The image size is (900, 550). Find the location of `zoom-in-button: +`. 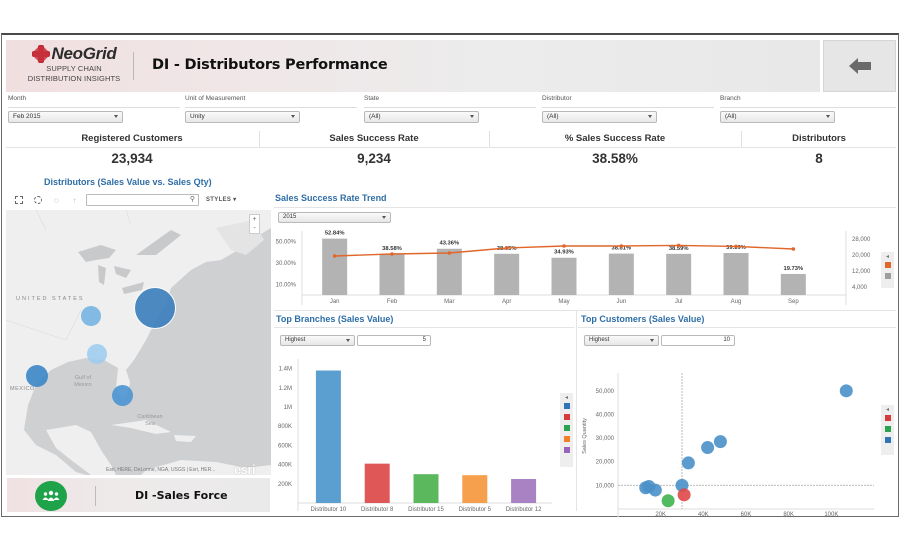

zoom-in-button: + is located at coordinates (254, 219).